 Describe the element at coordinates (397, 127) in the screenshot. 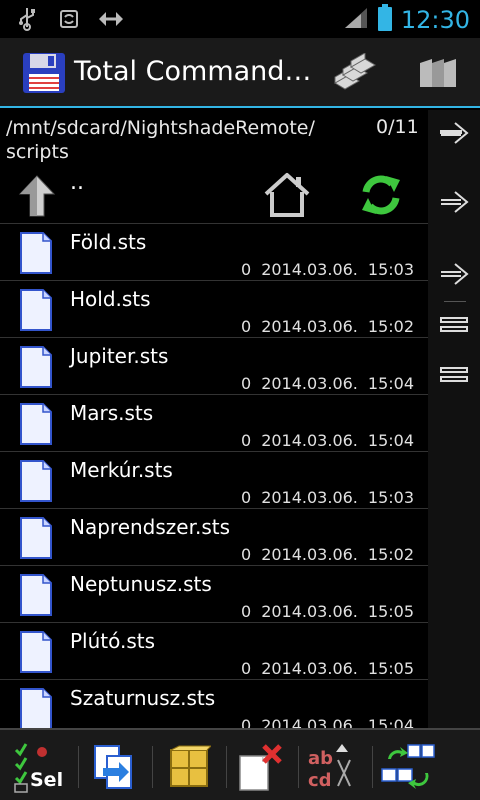

I see `selection-count: 0/11` at that location.